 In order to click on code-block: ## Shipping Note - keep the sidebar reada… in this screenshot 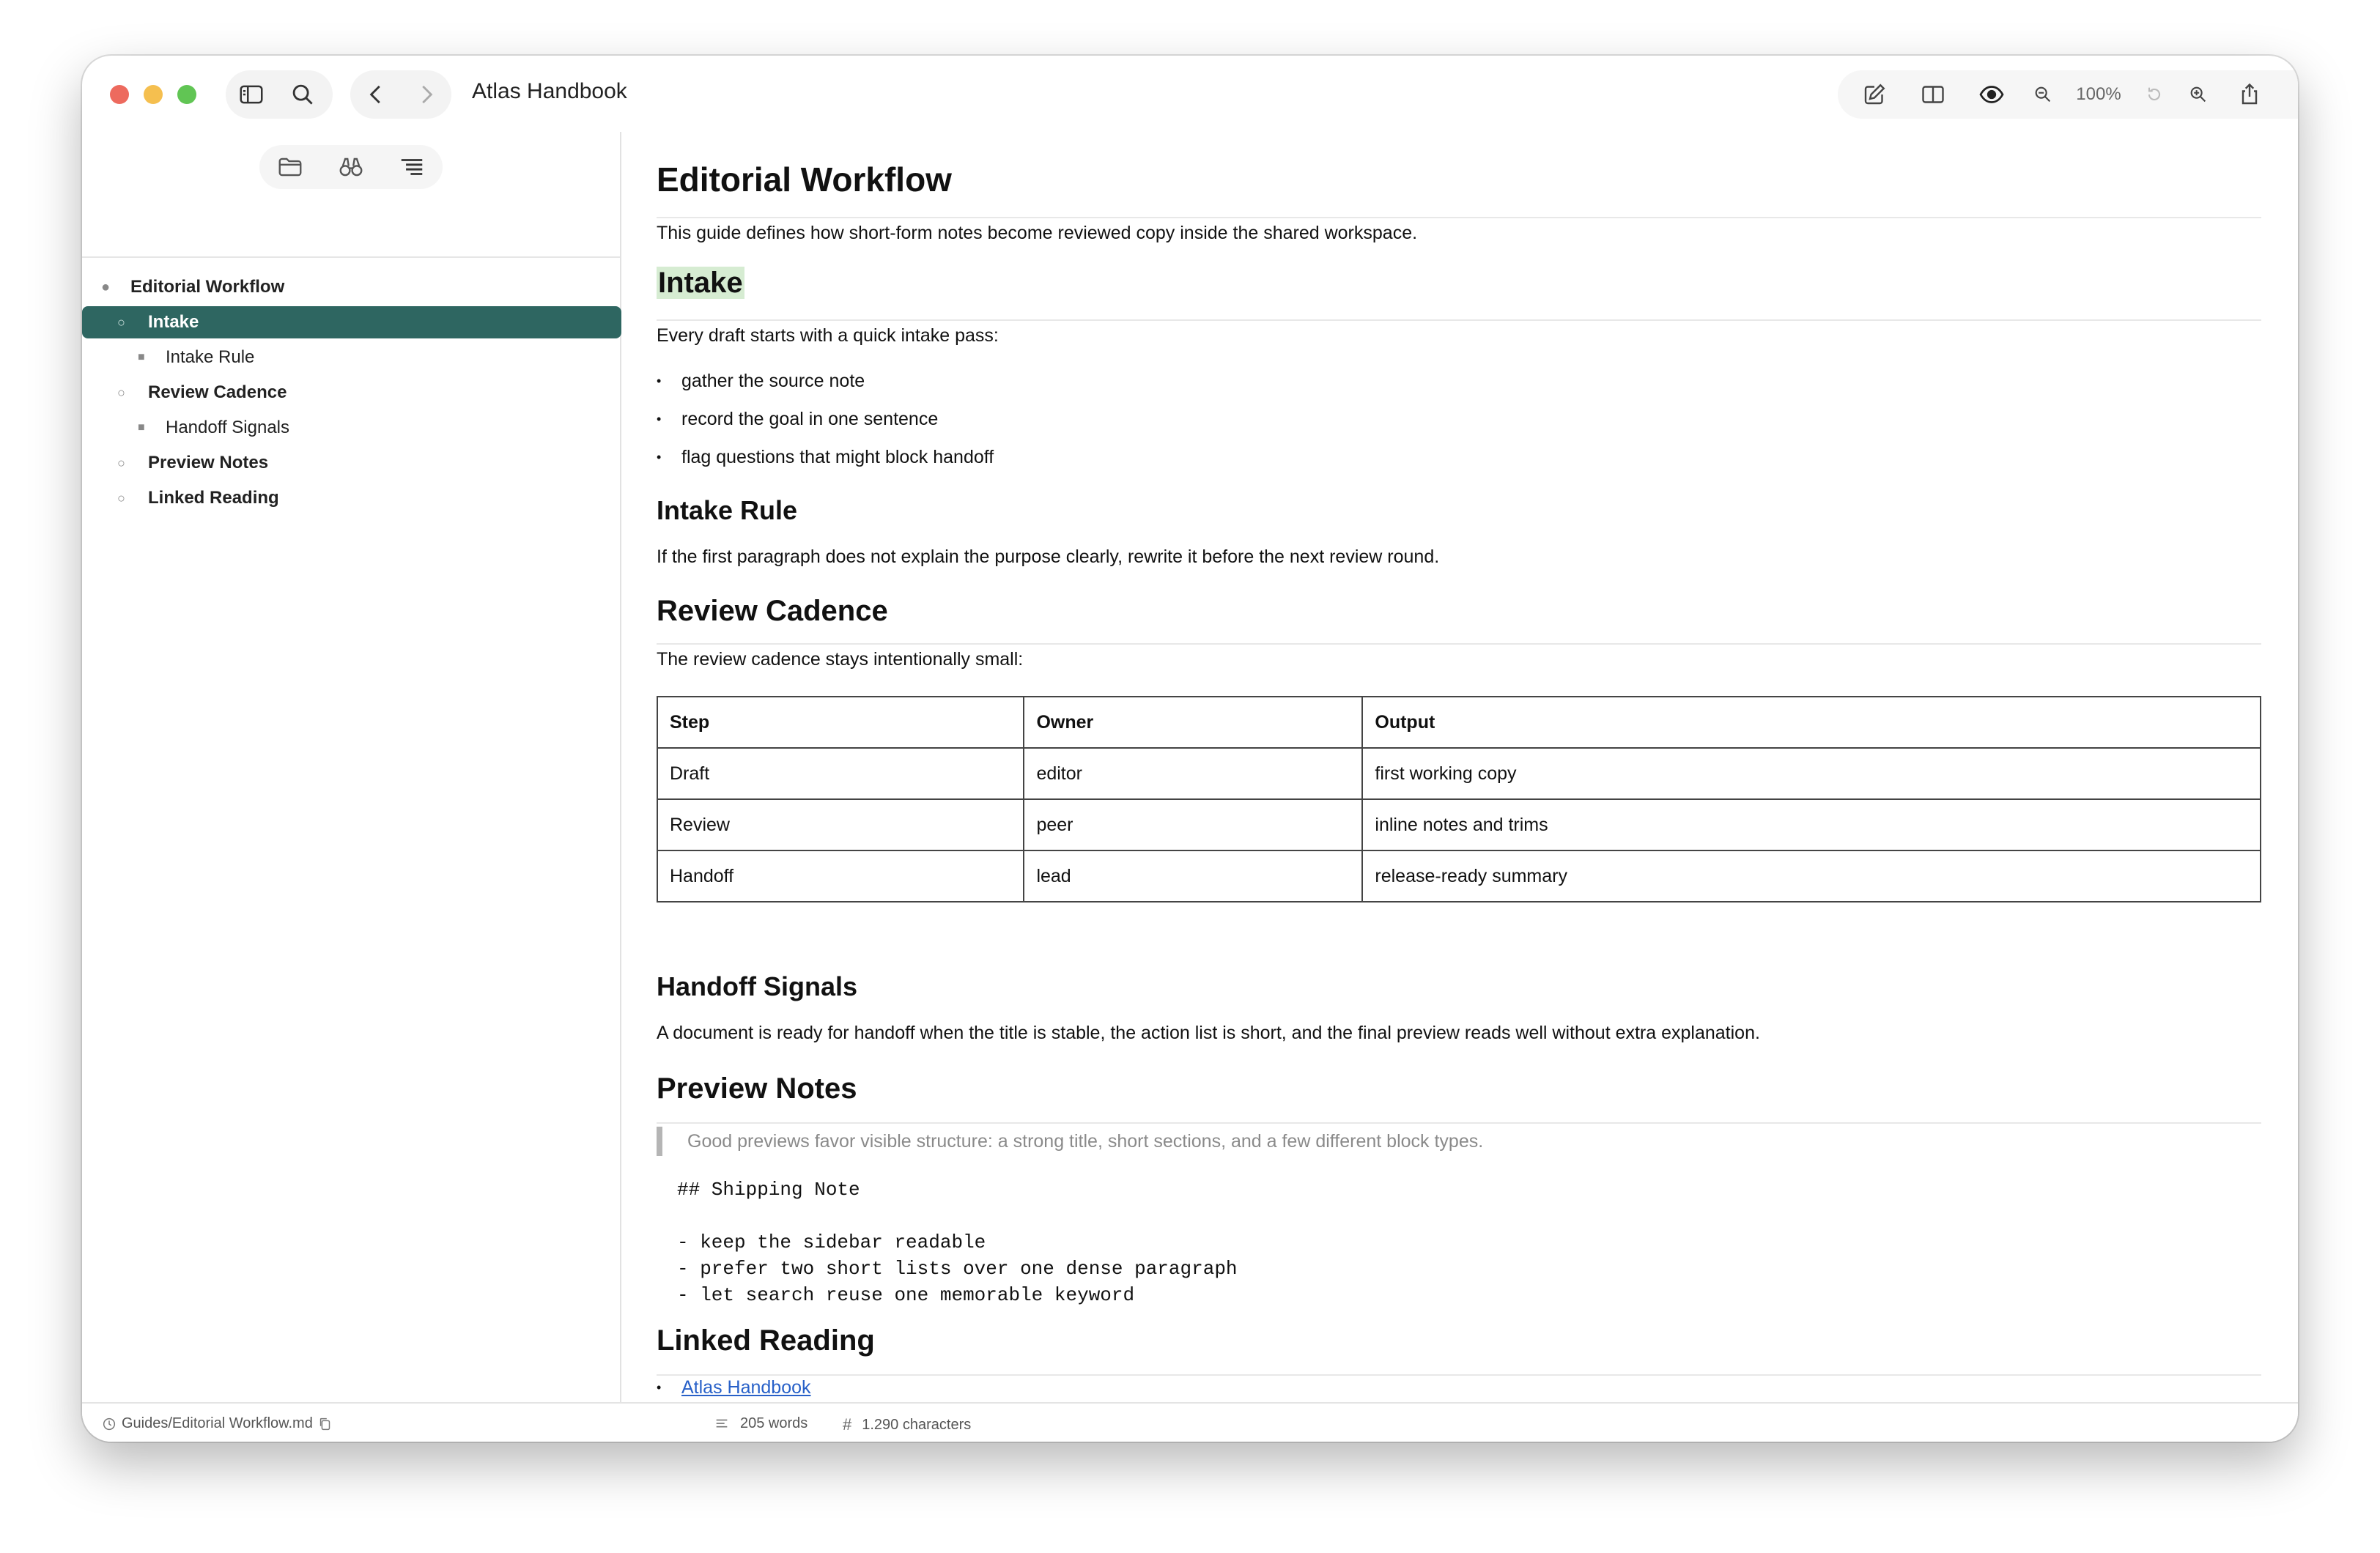, I will do `click(957, 1242)`.